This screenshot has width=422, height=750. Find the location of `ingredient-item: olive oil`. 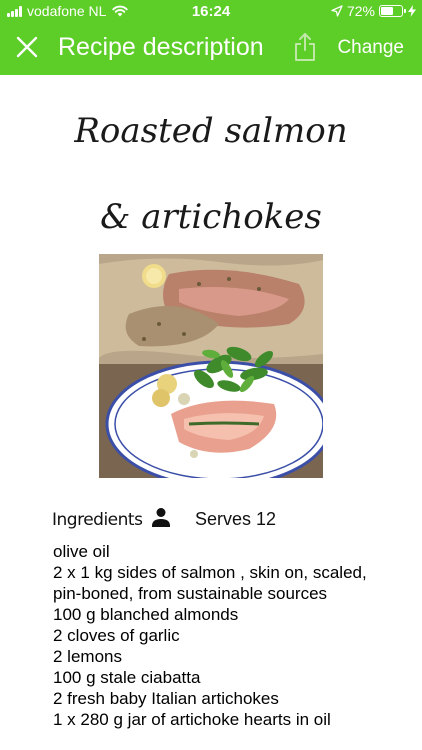

ingredient-item: olive oil is located at coordinates (81, 551).